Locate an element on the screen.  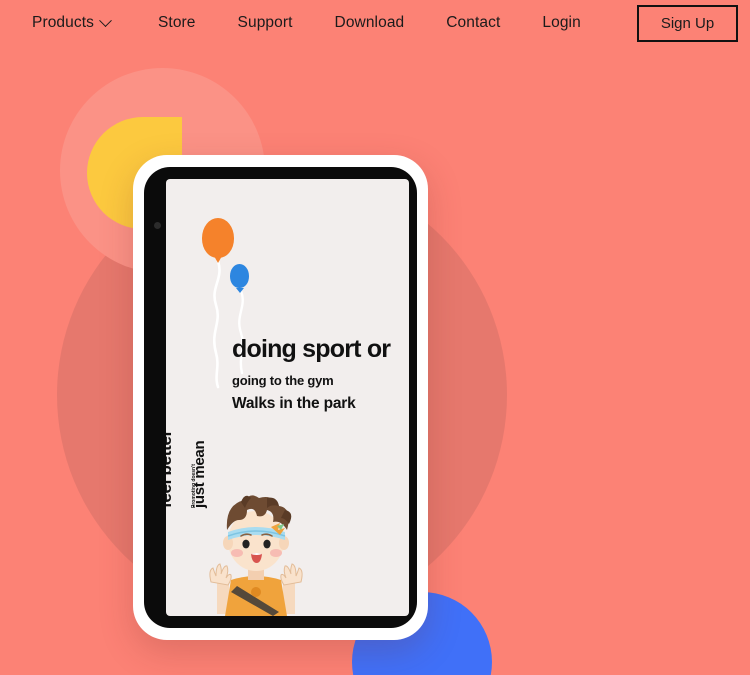
nav-item-support-label: Support is located at coordinates (265, 22).